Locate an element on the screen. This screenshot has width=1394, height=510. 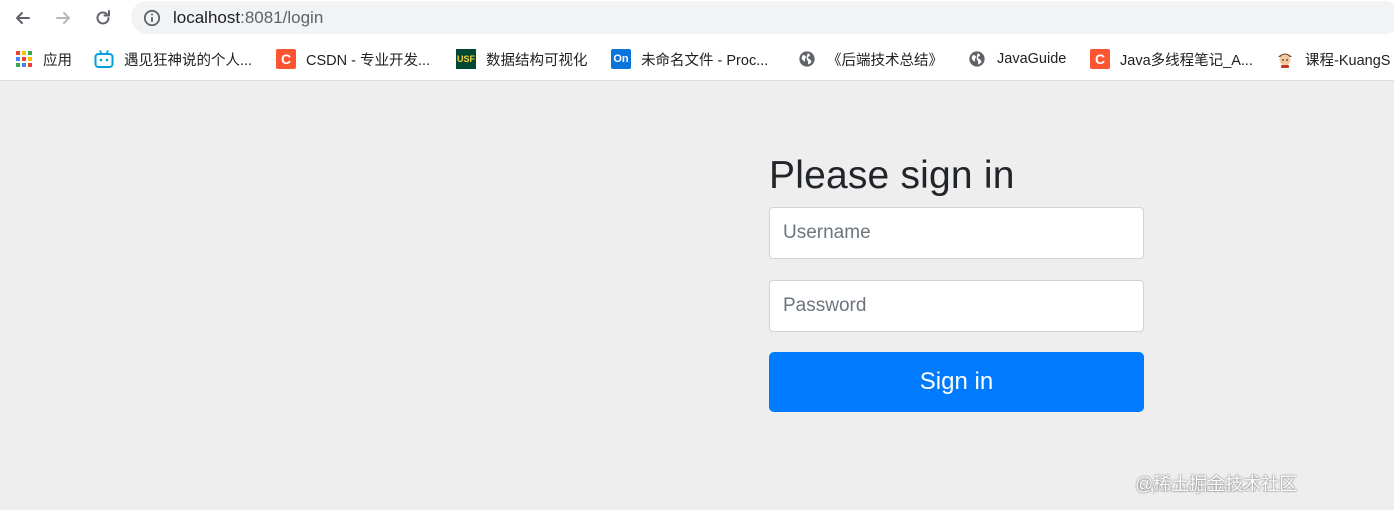
forward-button is located at coordinates (63, 18).